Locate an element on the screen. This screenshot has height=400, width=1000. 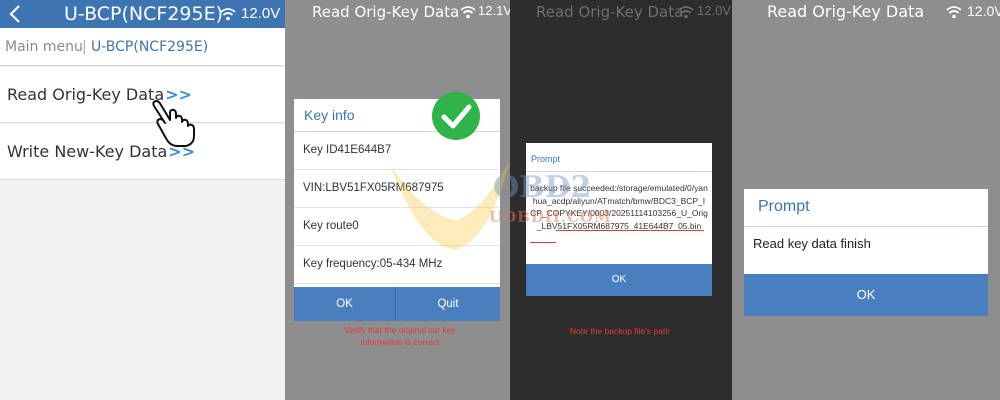
watermark-text: OBD2 is located at coordinates (542, 187).